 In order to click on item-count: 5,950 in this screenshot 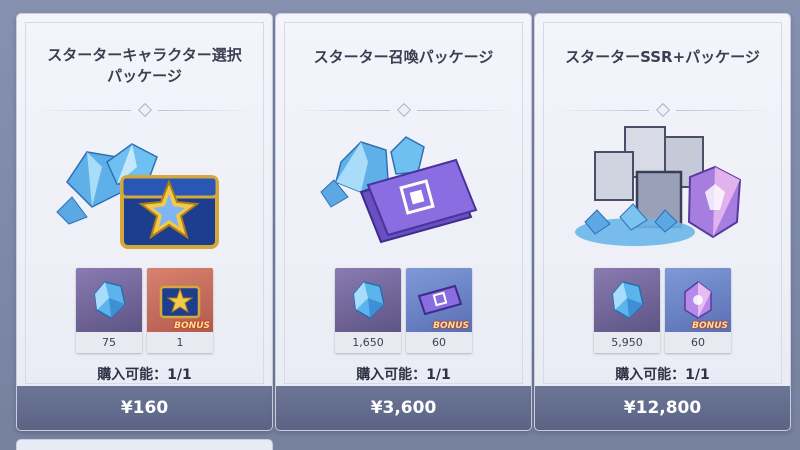, I will do `click(627, 342)`.